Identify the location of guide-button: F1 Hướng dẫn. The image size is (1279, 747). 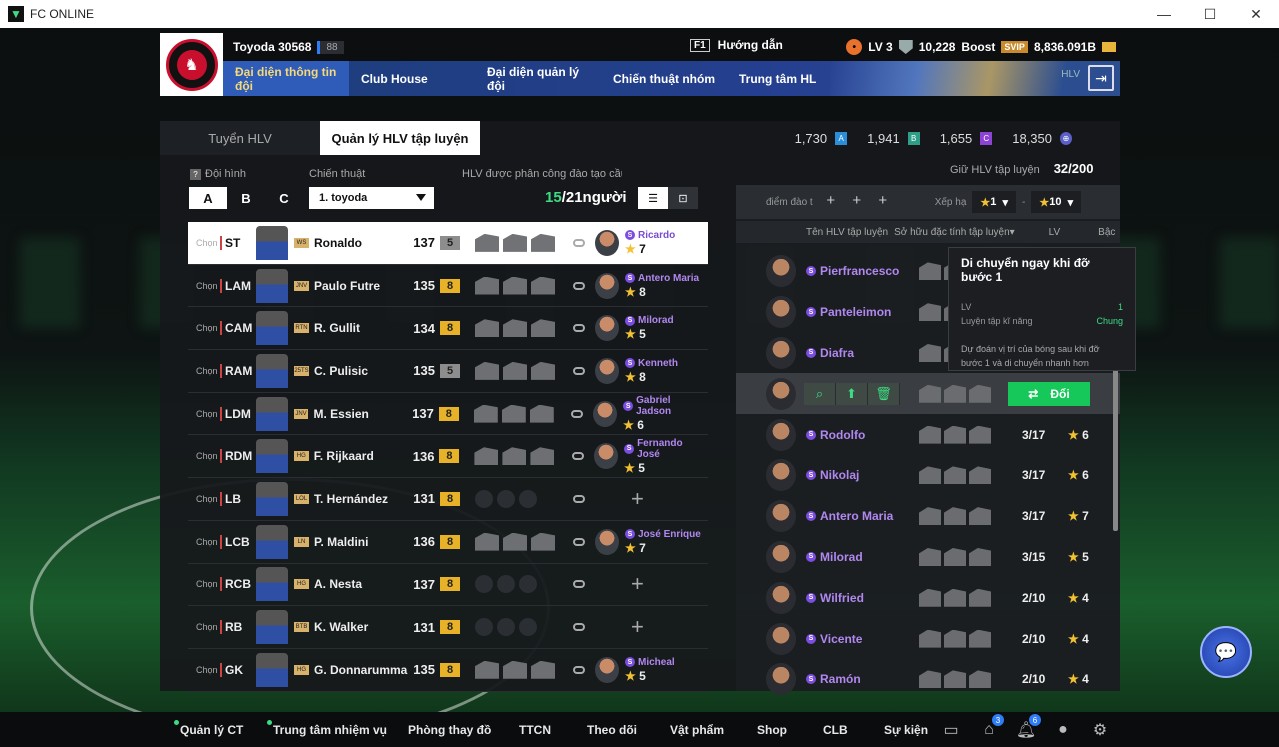
(736, 45).